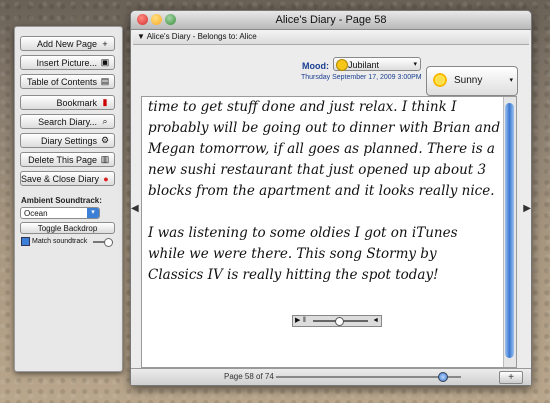  I want to click on table-of-contents-button: Table of Contents ▤, so click(67, 81).